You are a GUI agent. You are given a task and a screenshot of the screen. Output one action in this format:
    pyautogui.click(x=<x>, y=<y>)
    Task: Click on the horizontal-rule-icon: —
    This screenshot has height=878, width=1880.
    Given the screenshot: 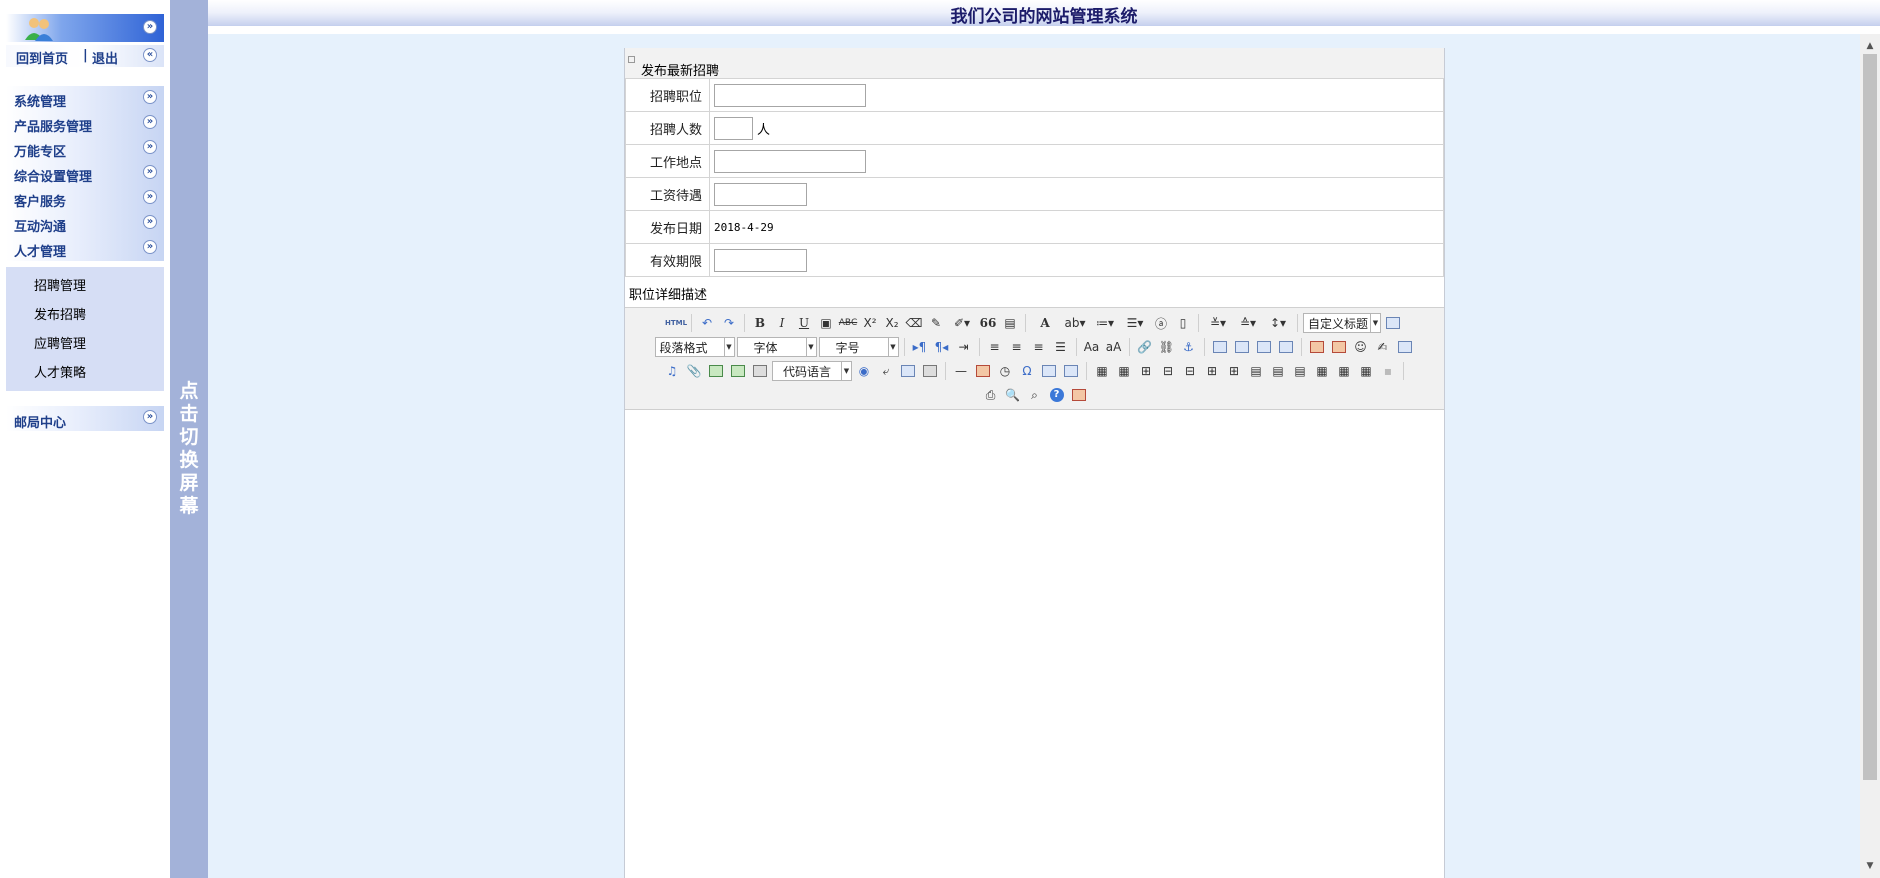 What is the action you would take?
    pyautogui.click(x=961, y=371)
    